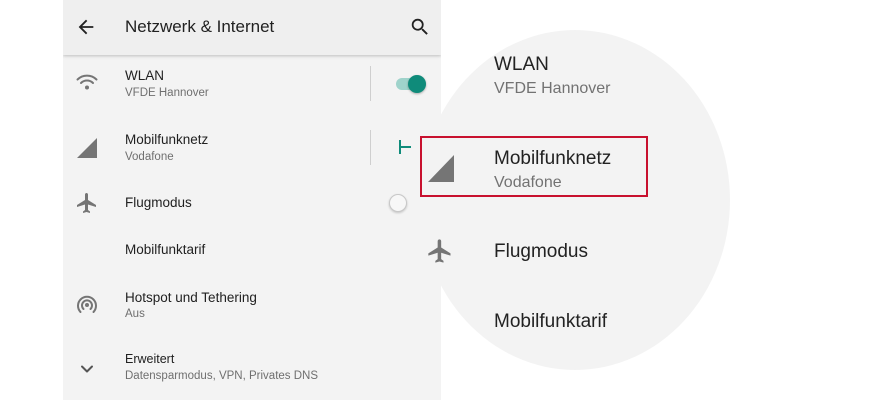 Image resolution: width=879 pixels, height=400 pixels. I want to click on signal-icon, so click(87, 148).